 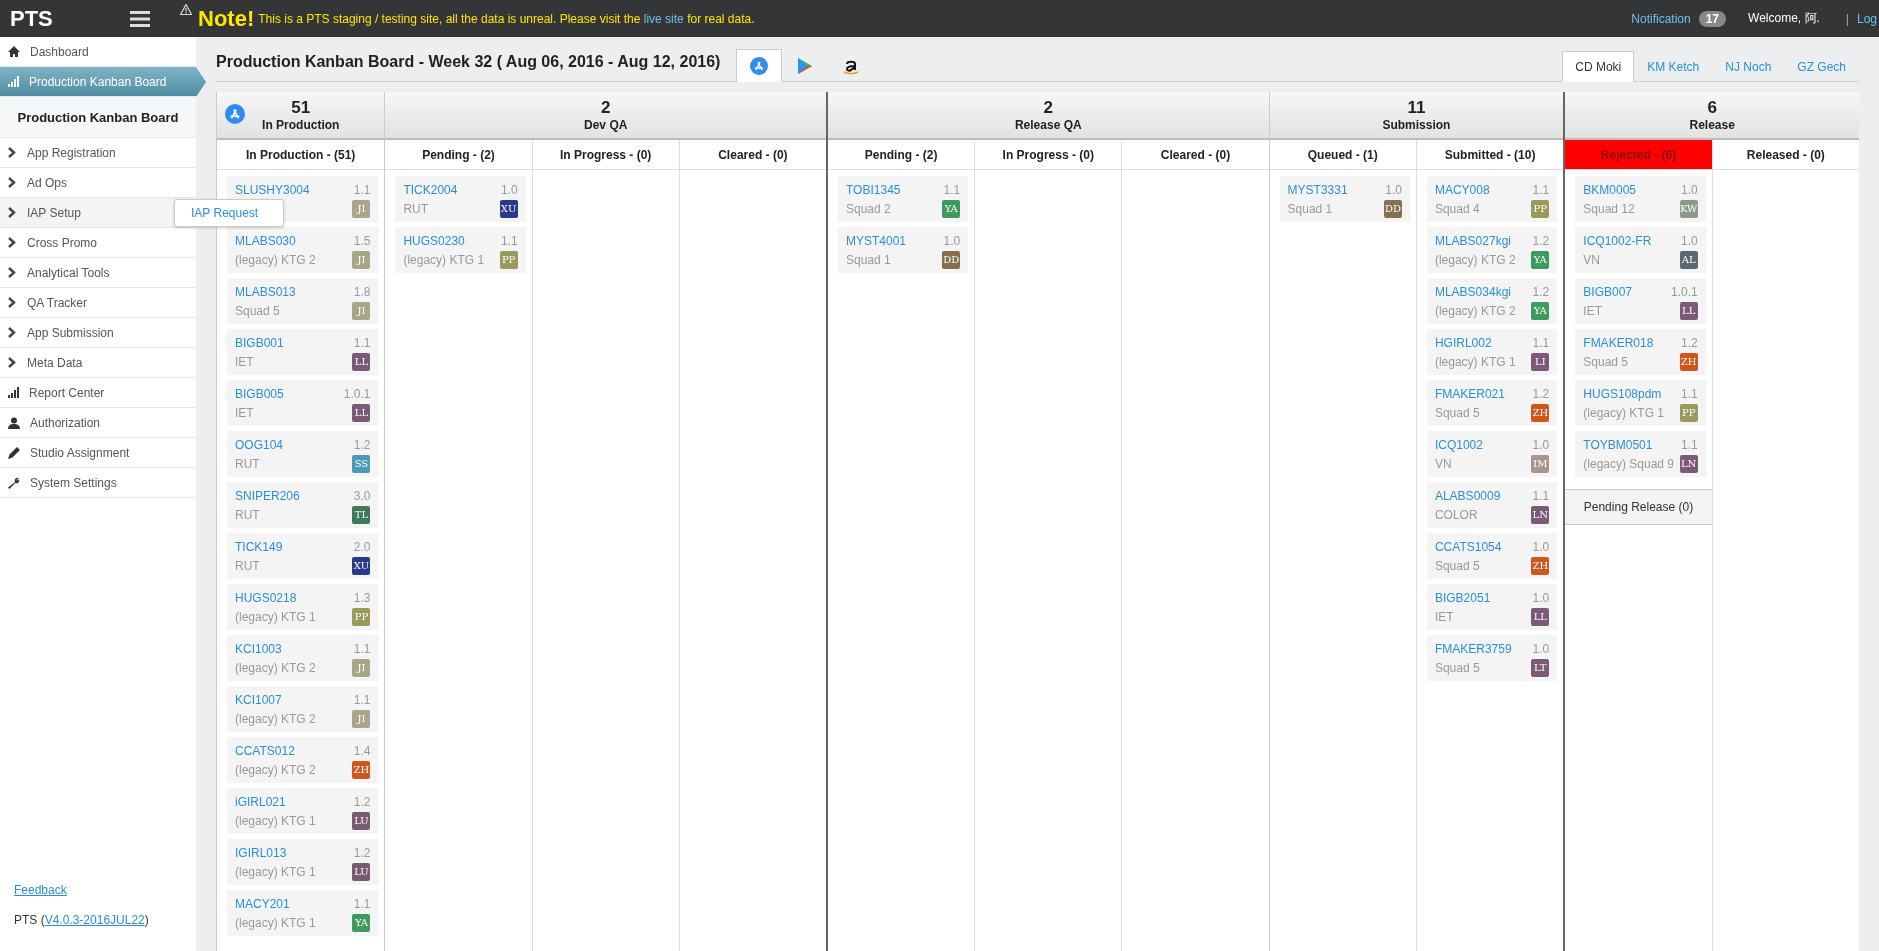 I want to click on app-version: 1.5, so click(x=361, y=240).